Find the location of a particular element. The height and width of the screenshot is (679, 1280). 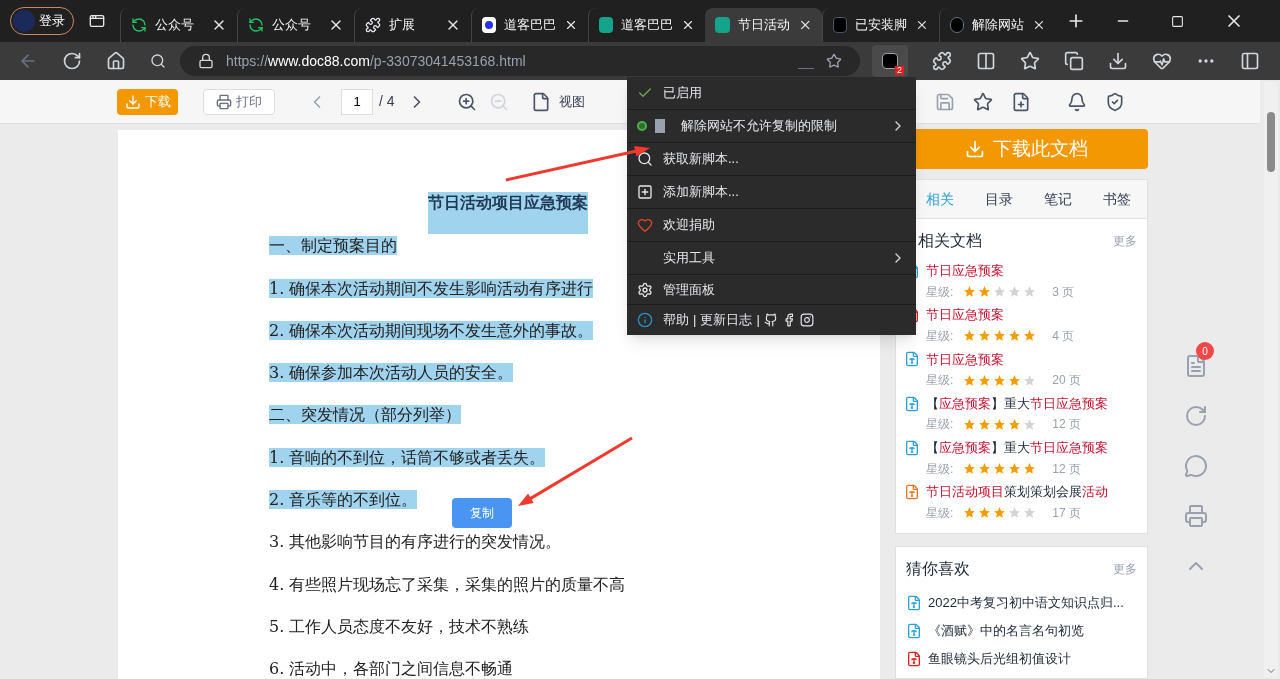

menu-label: 已启用 is located at coordinates (683, 93).